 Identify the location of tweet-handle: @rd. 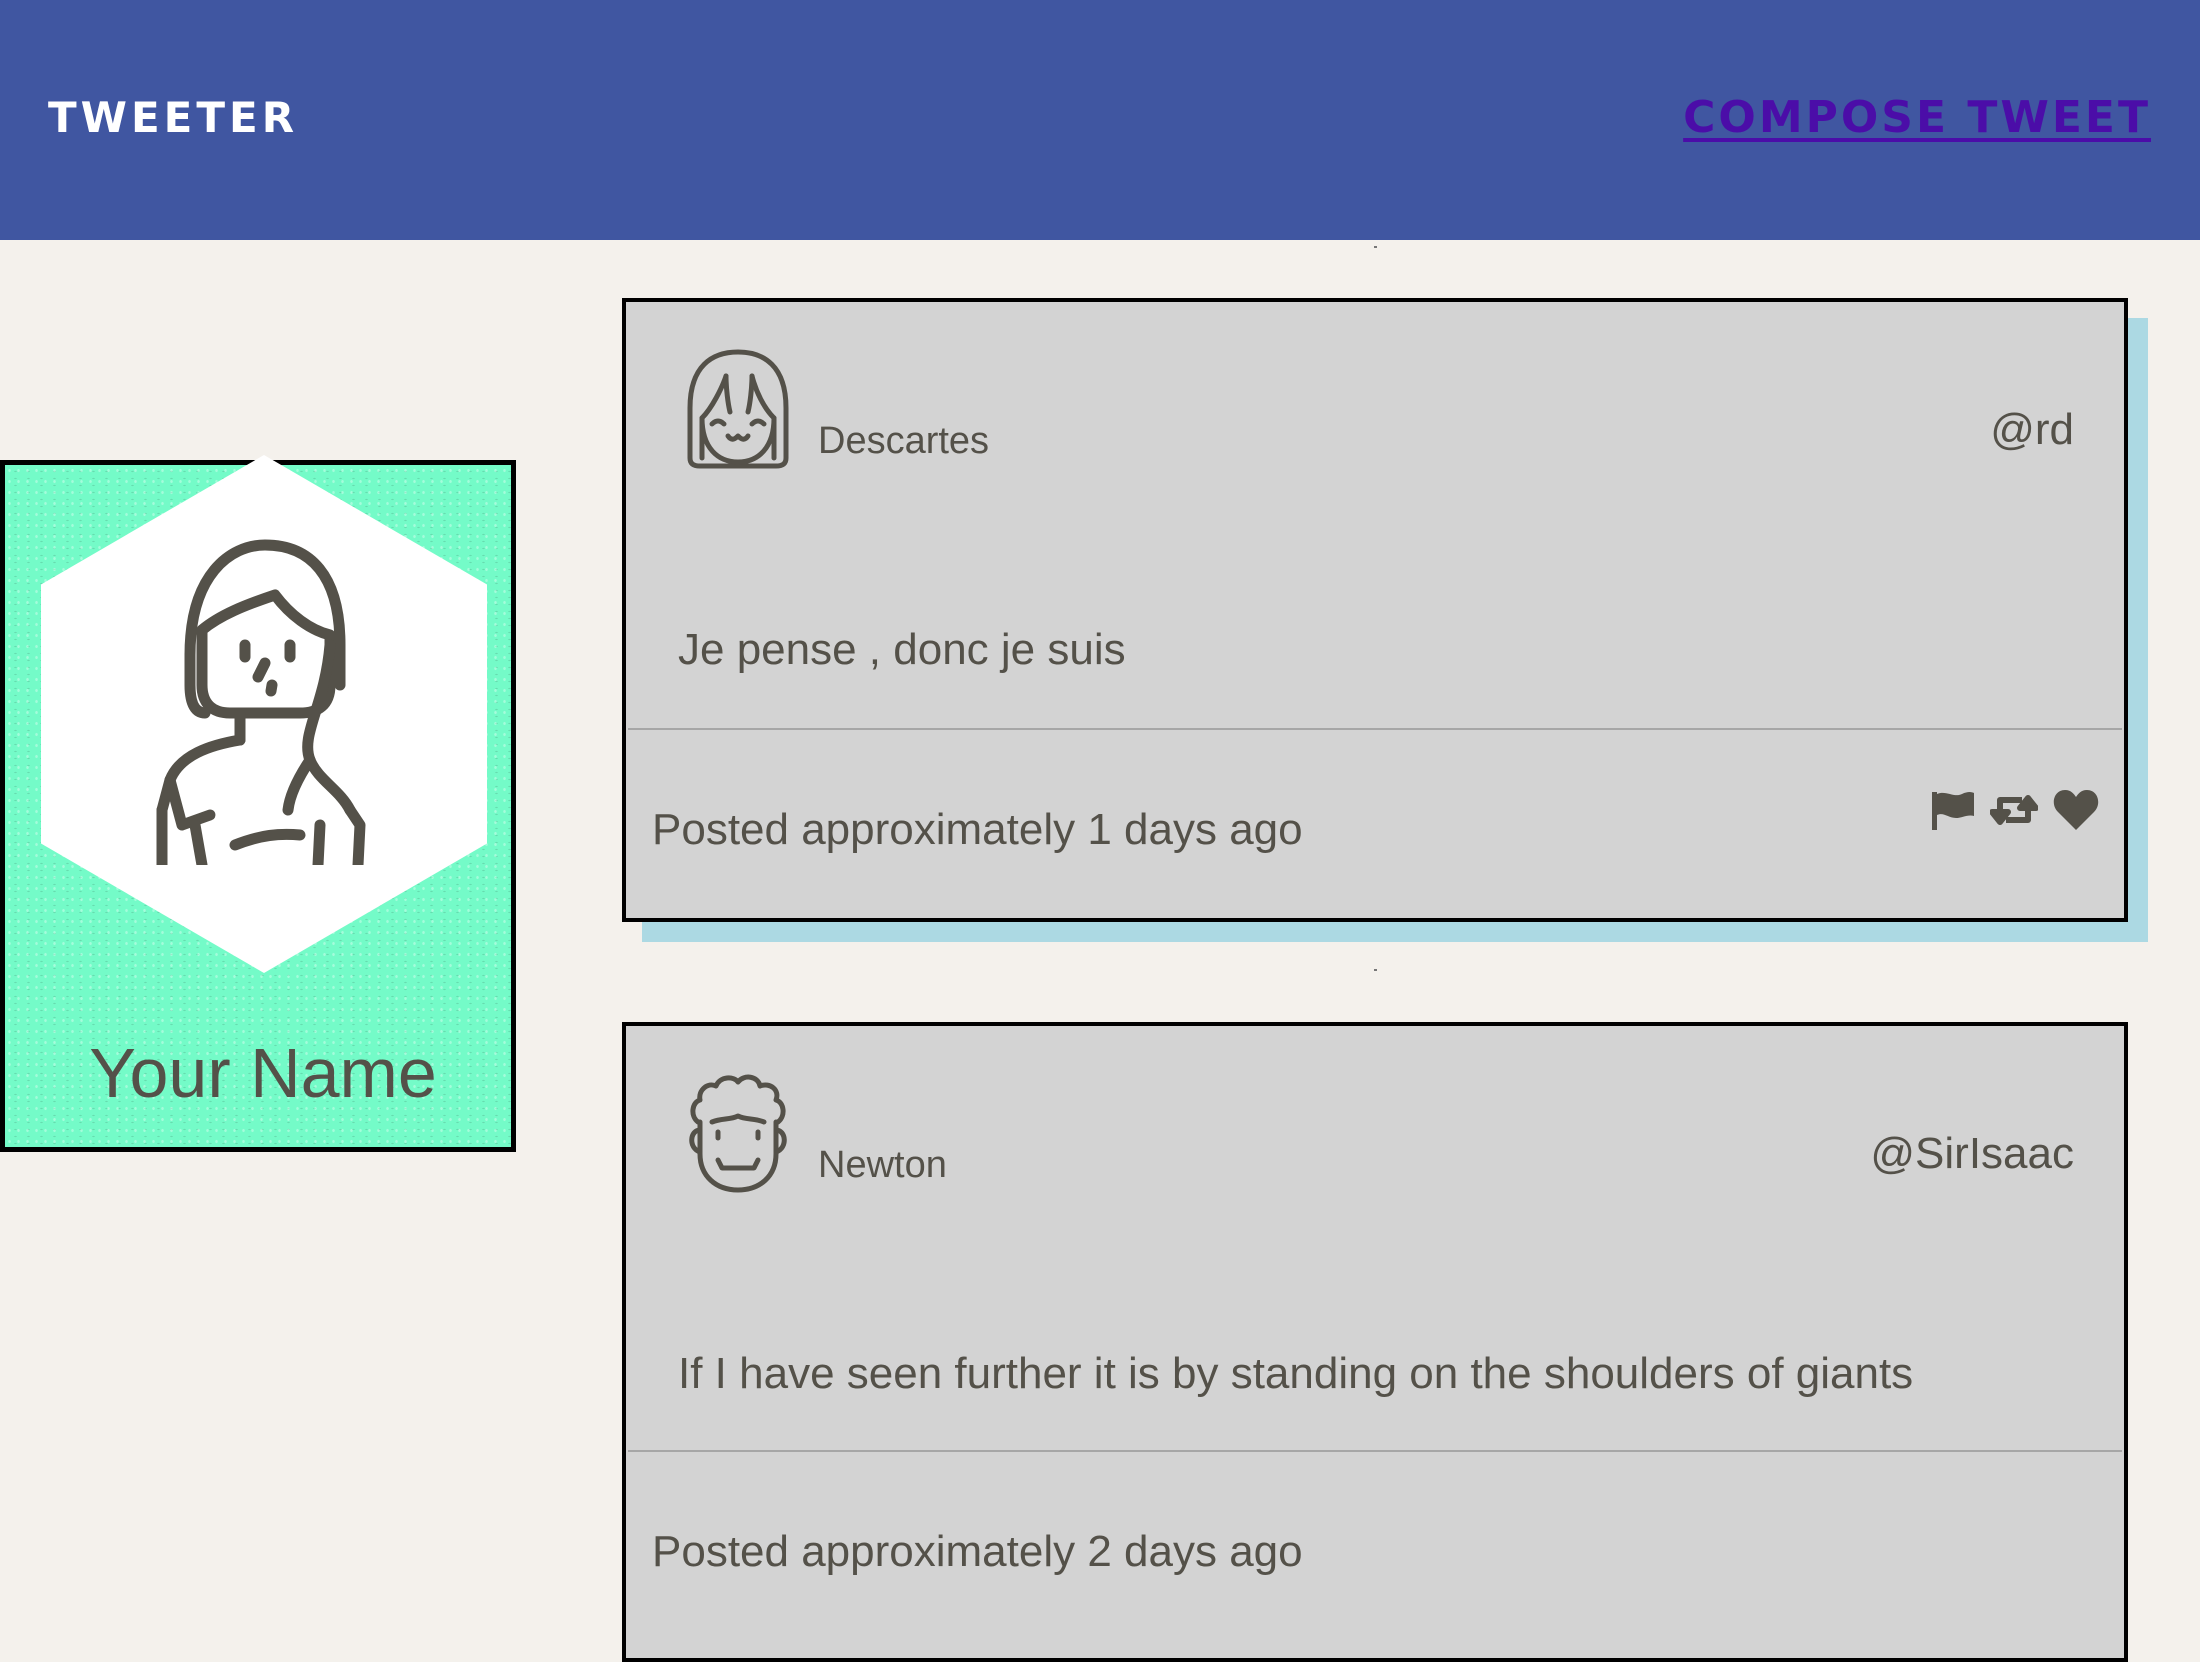
(2032, 429).